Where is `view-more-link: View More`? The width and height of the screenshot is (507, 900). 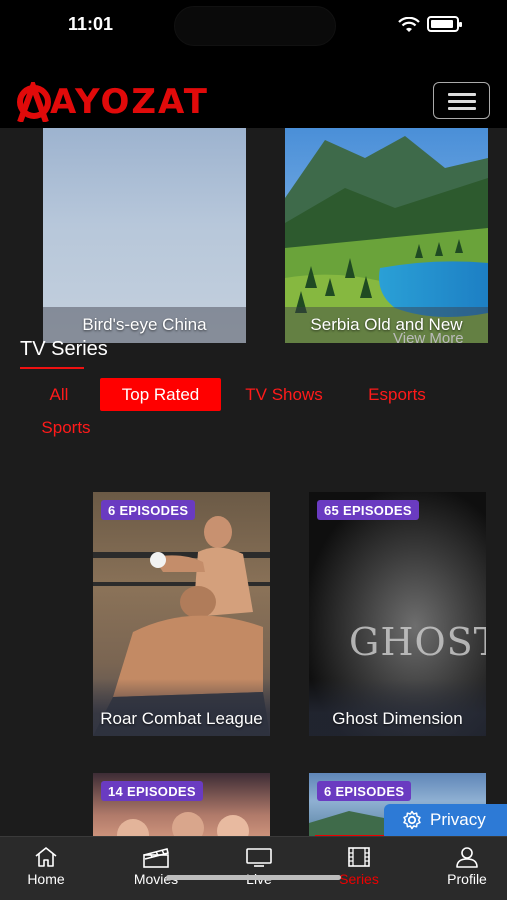
view-more-link: View More is located at coordinates (428, 338).